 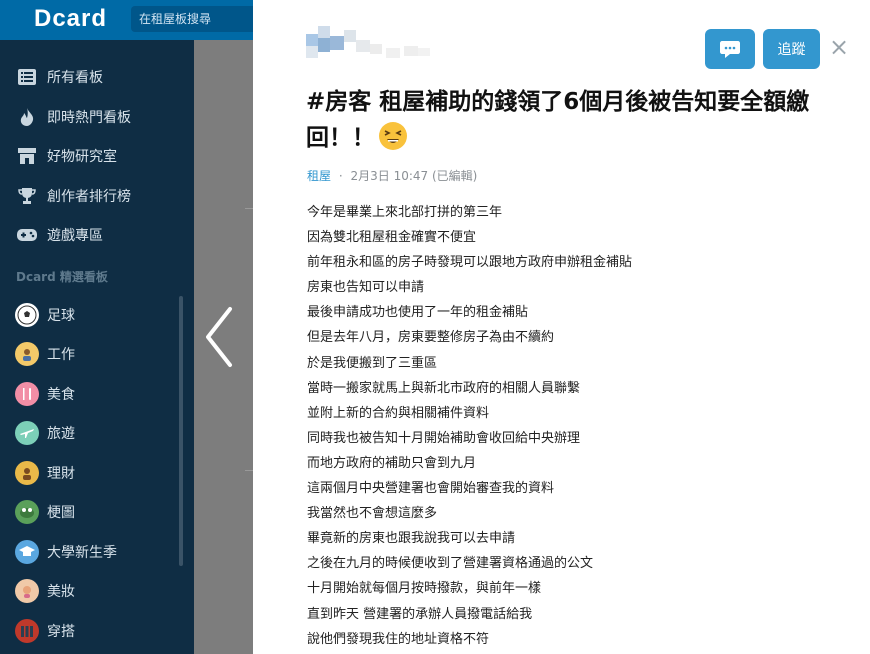 I want to click on post-body-line: 因為雙北租屋租金確實不便宜, so click(x=392, y=238).